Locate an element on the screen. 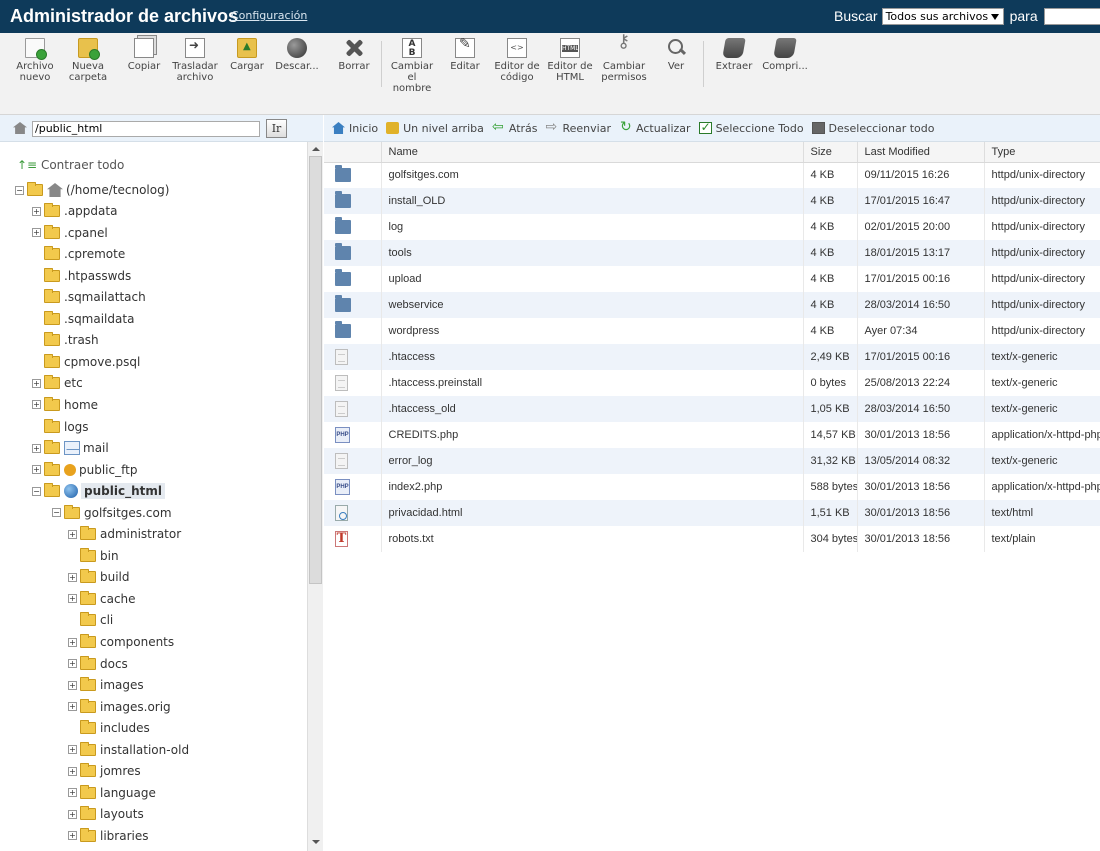 The image size is (1100, 851). delete-button: Borrar is located at coordinates (354, 55).